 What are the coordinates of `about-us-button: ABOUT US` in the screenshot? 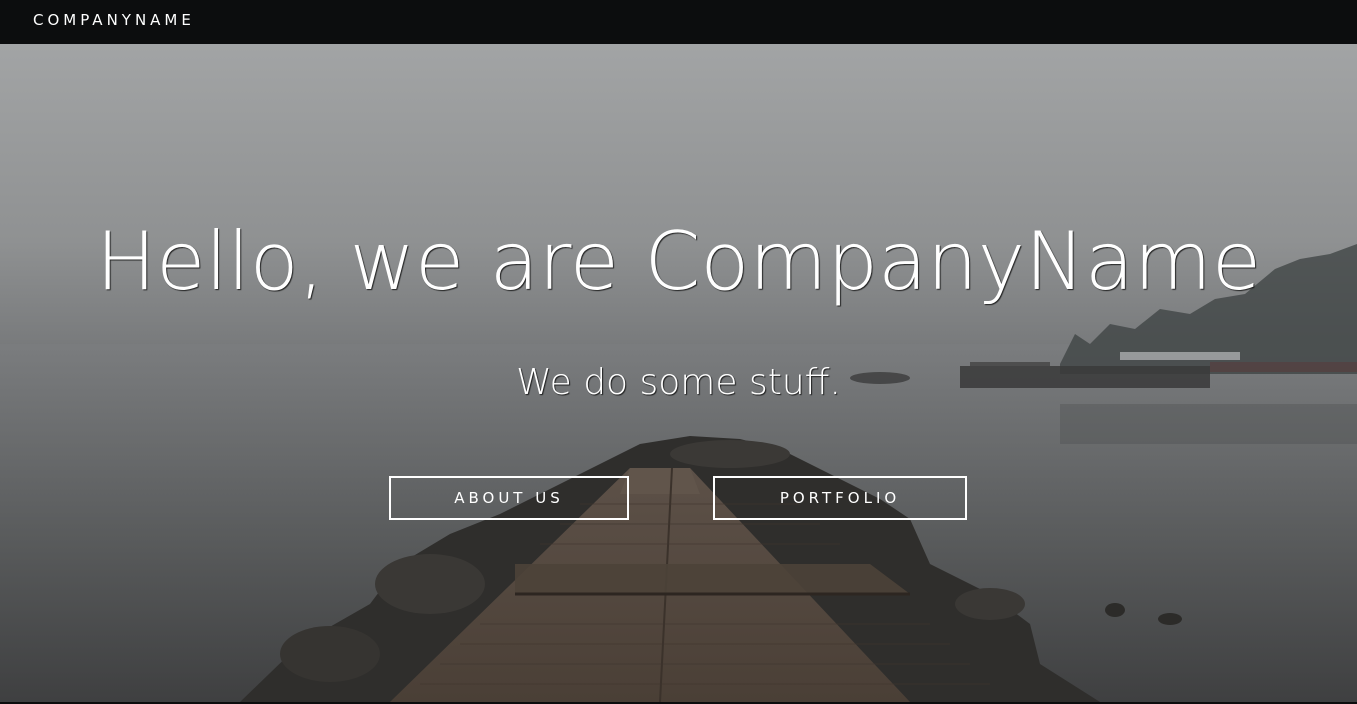 It's located at (509, 498).